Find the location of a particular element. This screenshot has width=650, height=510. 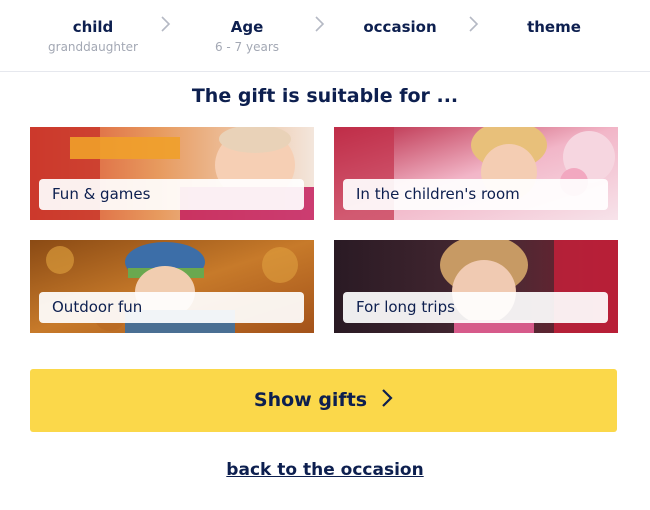

step-child-label: child is located at coordinates (93, 27).